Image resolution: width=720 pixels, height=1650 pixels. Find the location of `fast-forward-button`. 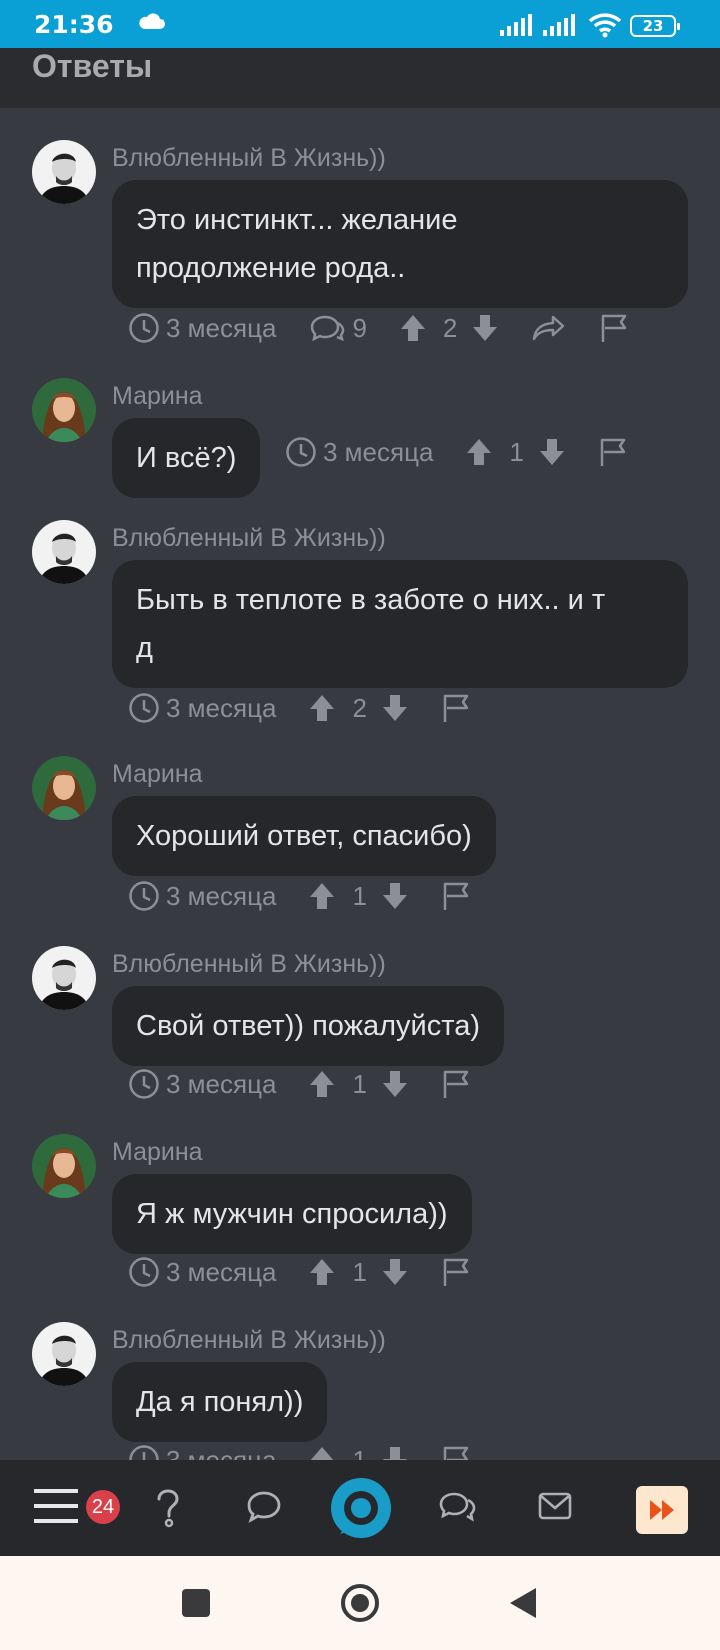

fast-forward-button is located at coordinates (662, 1510).